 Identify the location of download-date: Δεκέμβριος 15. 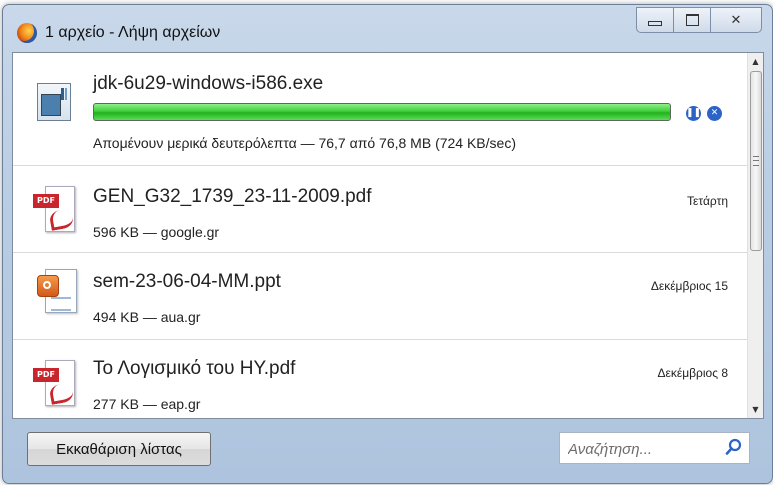
(689, 286).